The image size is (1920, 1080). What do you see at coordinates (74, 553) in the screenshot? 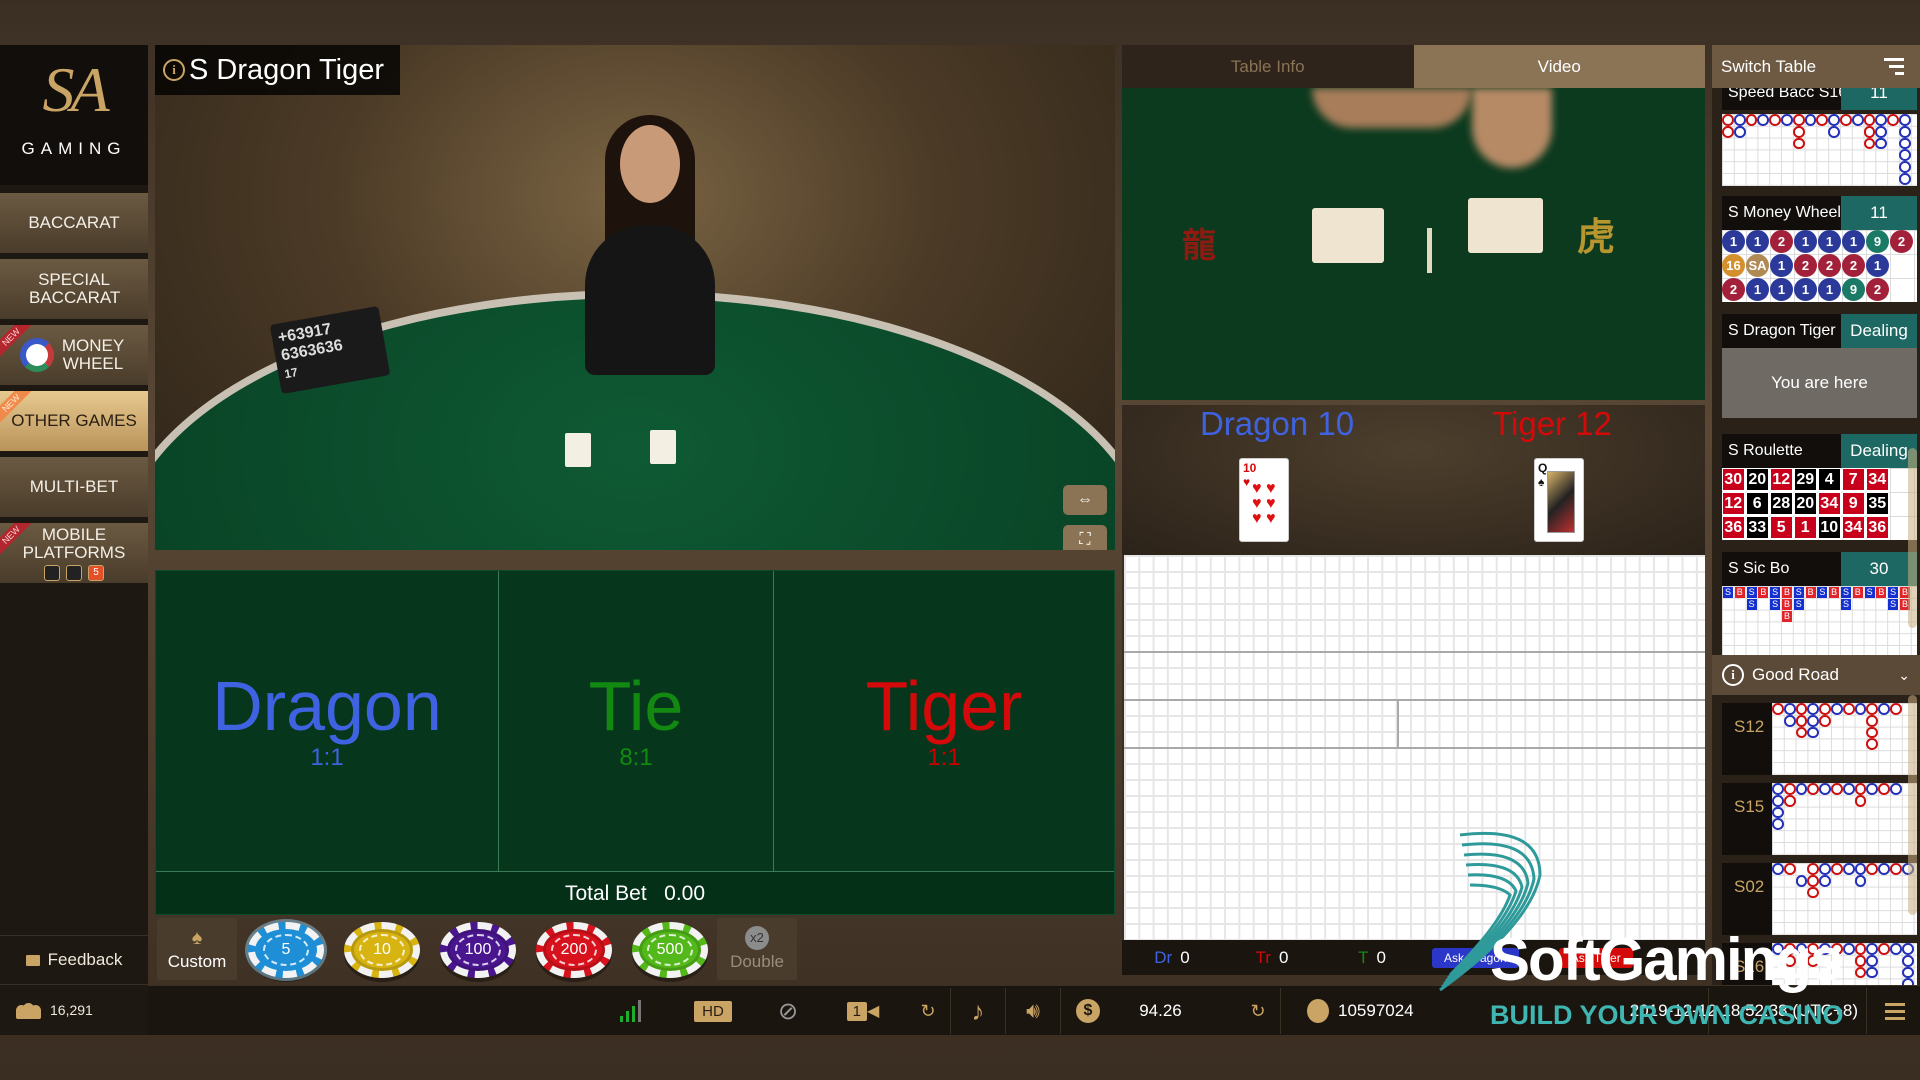
I see `sidebar-item-mobile-platforms: NEW MOBILE PLATFORMS 5` at bounding box center [74, 553].